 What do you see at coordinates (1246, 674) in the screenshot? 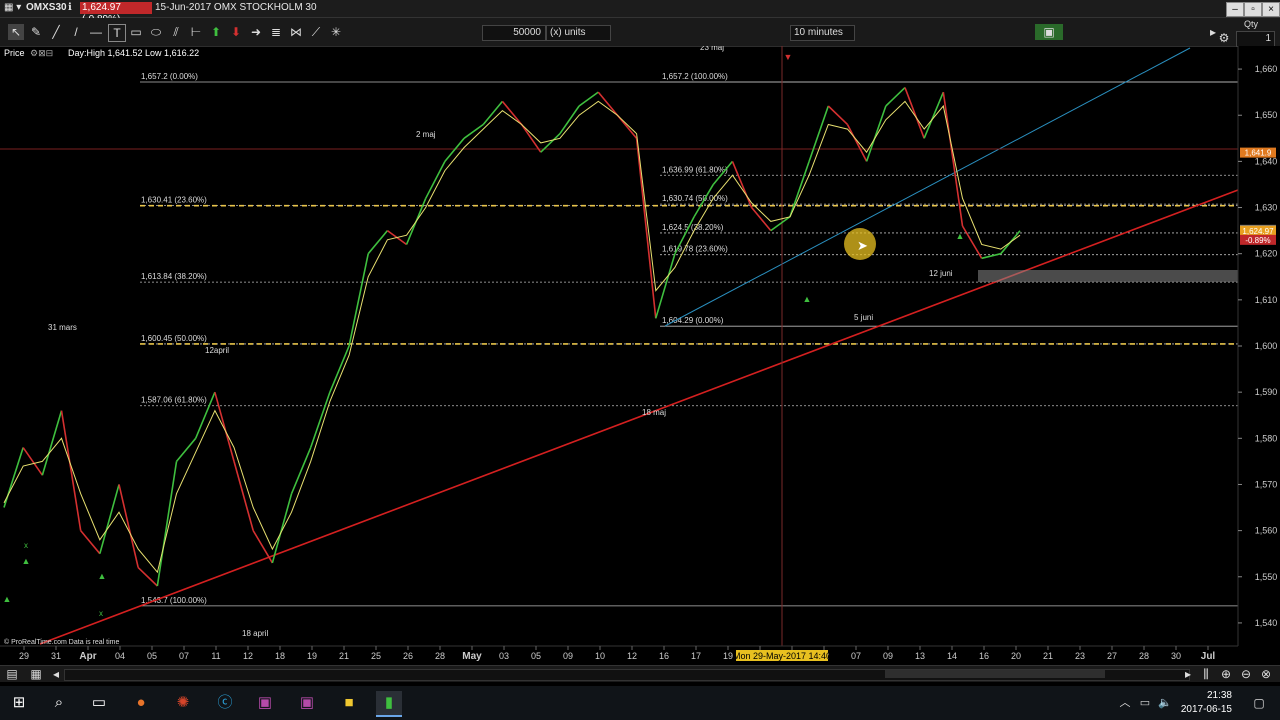
I see `zoom-out-icon: ⊖` at bounding box center [1246, 674].